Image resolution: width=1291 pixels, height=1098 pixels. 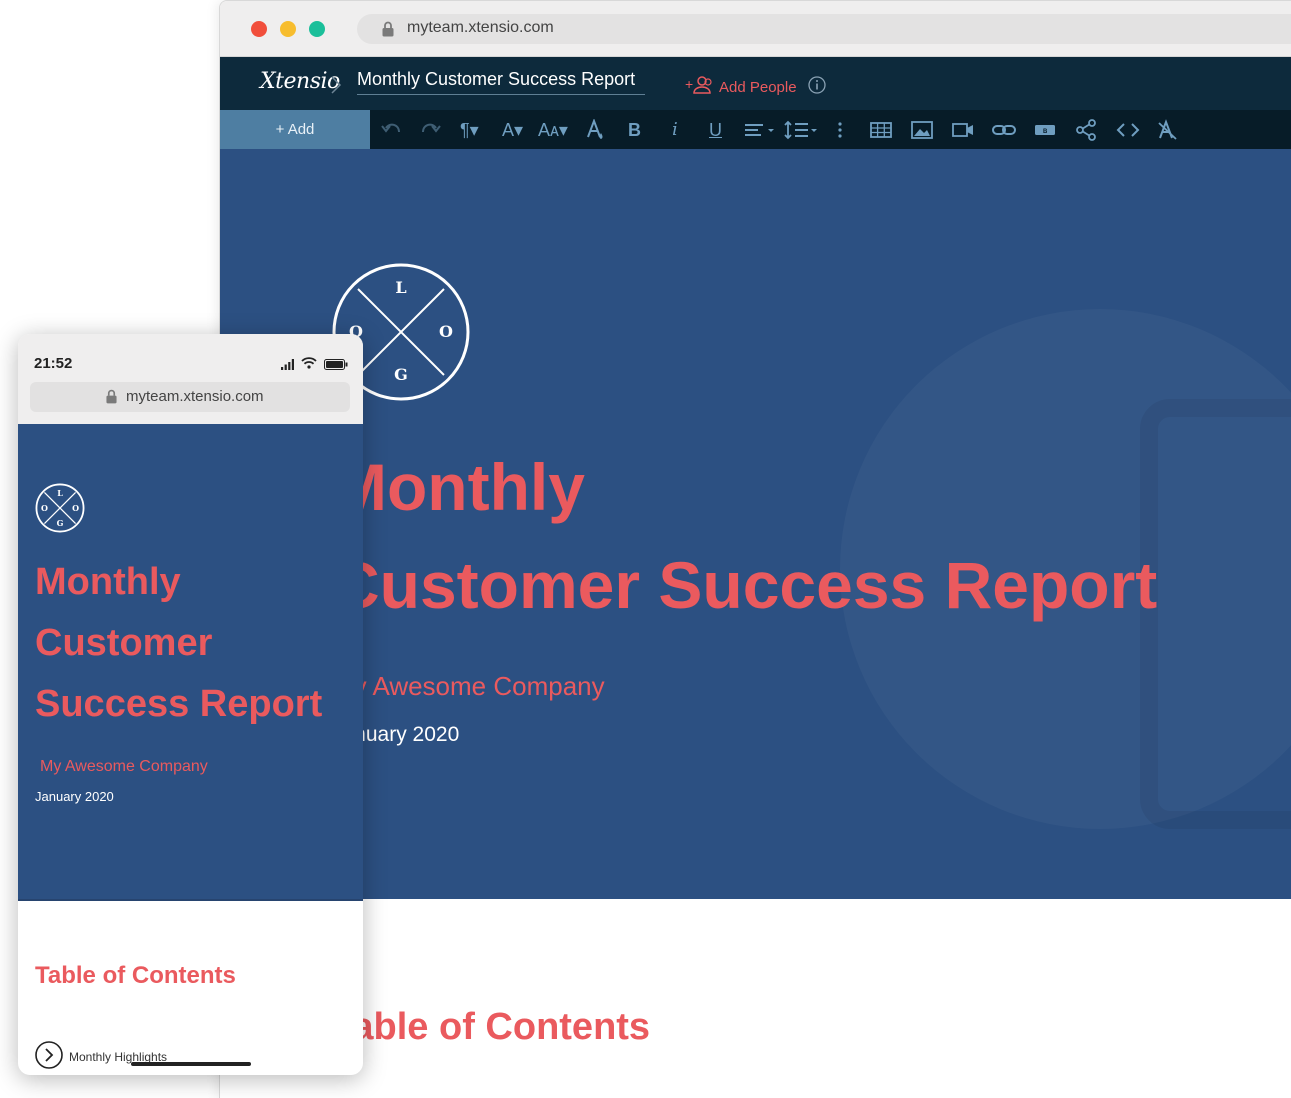 What do you see at coordinates (336, 366) in the screenshot?
I see `battery-icon` at bounding box center [336, 366].